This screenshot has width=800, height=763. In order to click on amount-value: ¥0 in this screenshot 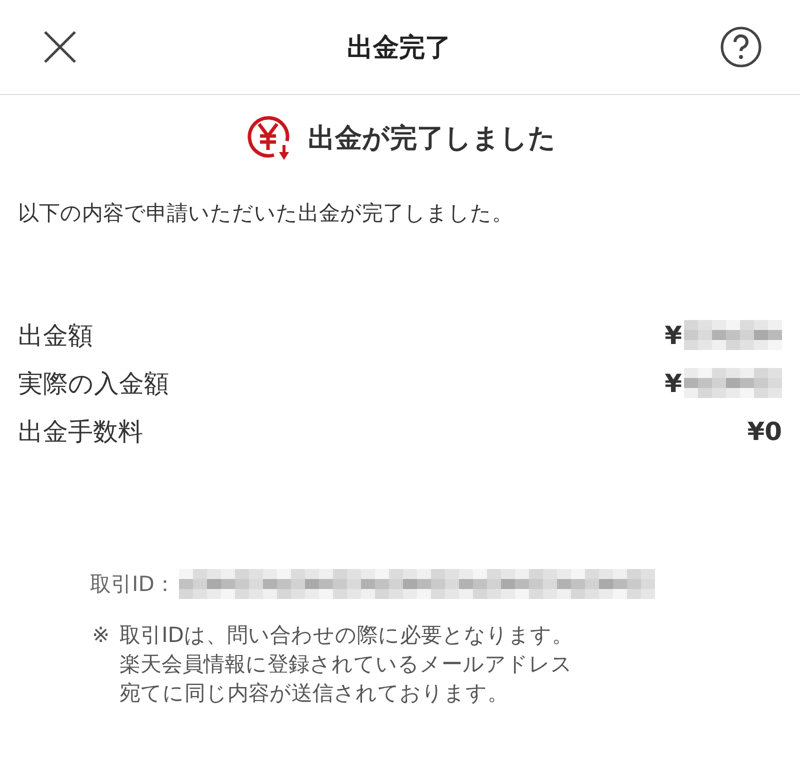, I will do `click(764, 431)`.